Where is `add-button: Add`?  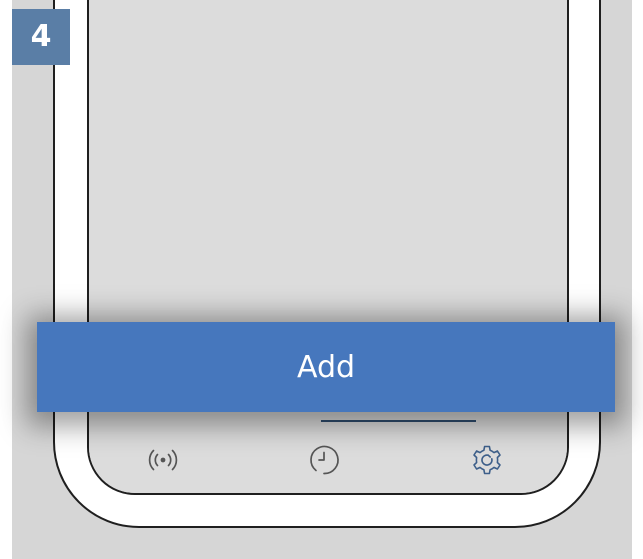 add-button: Add is located at coordinates (326, 367).